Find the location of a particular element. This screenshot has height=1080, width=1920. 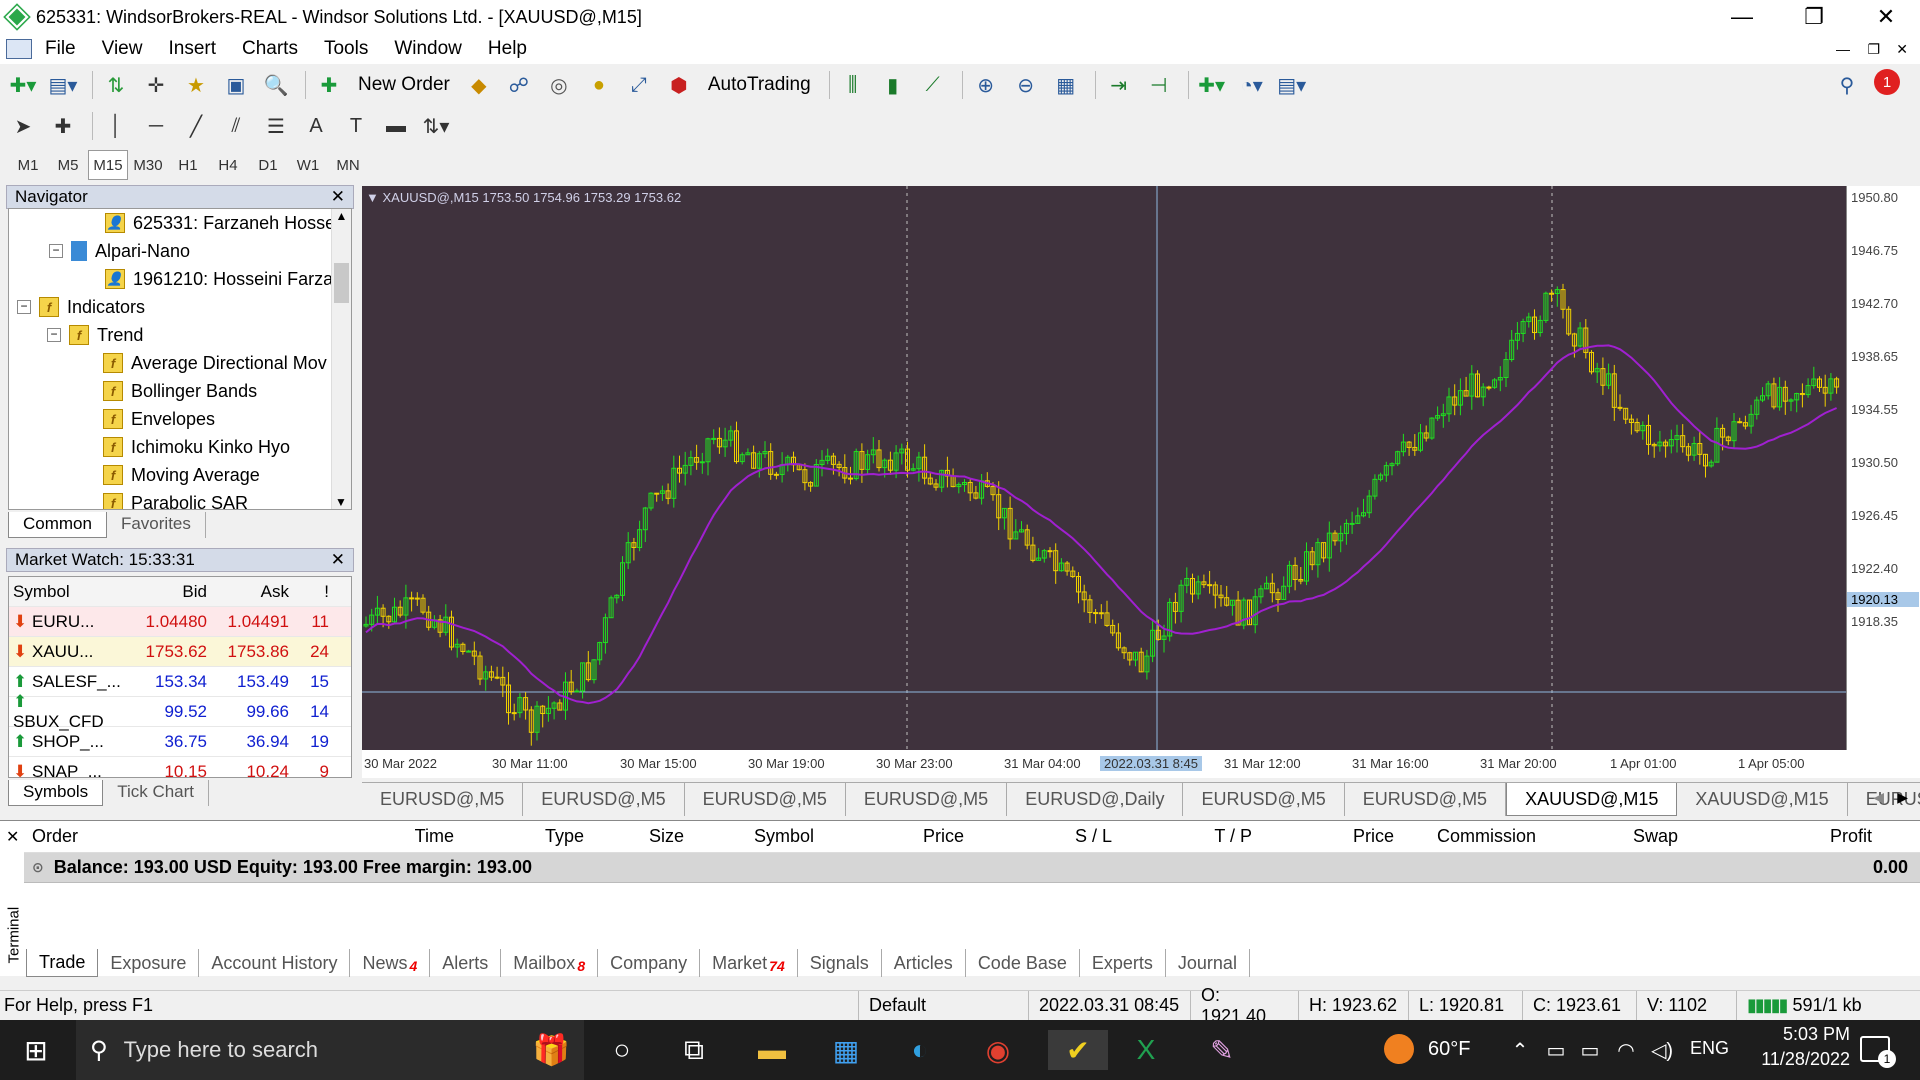

child-close-button: ✕ is located at coordinates (1902, 49).